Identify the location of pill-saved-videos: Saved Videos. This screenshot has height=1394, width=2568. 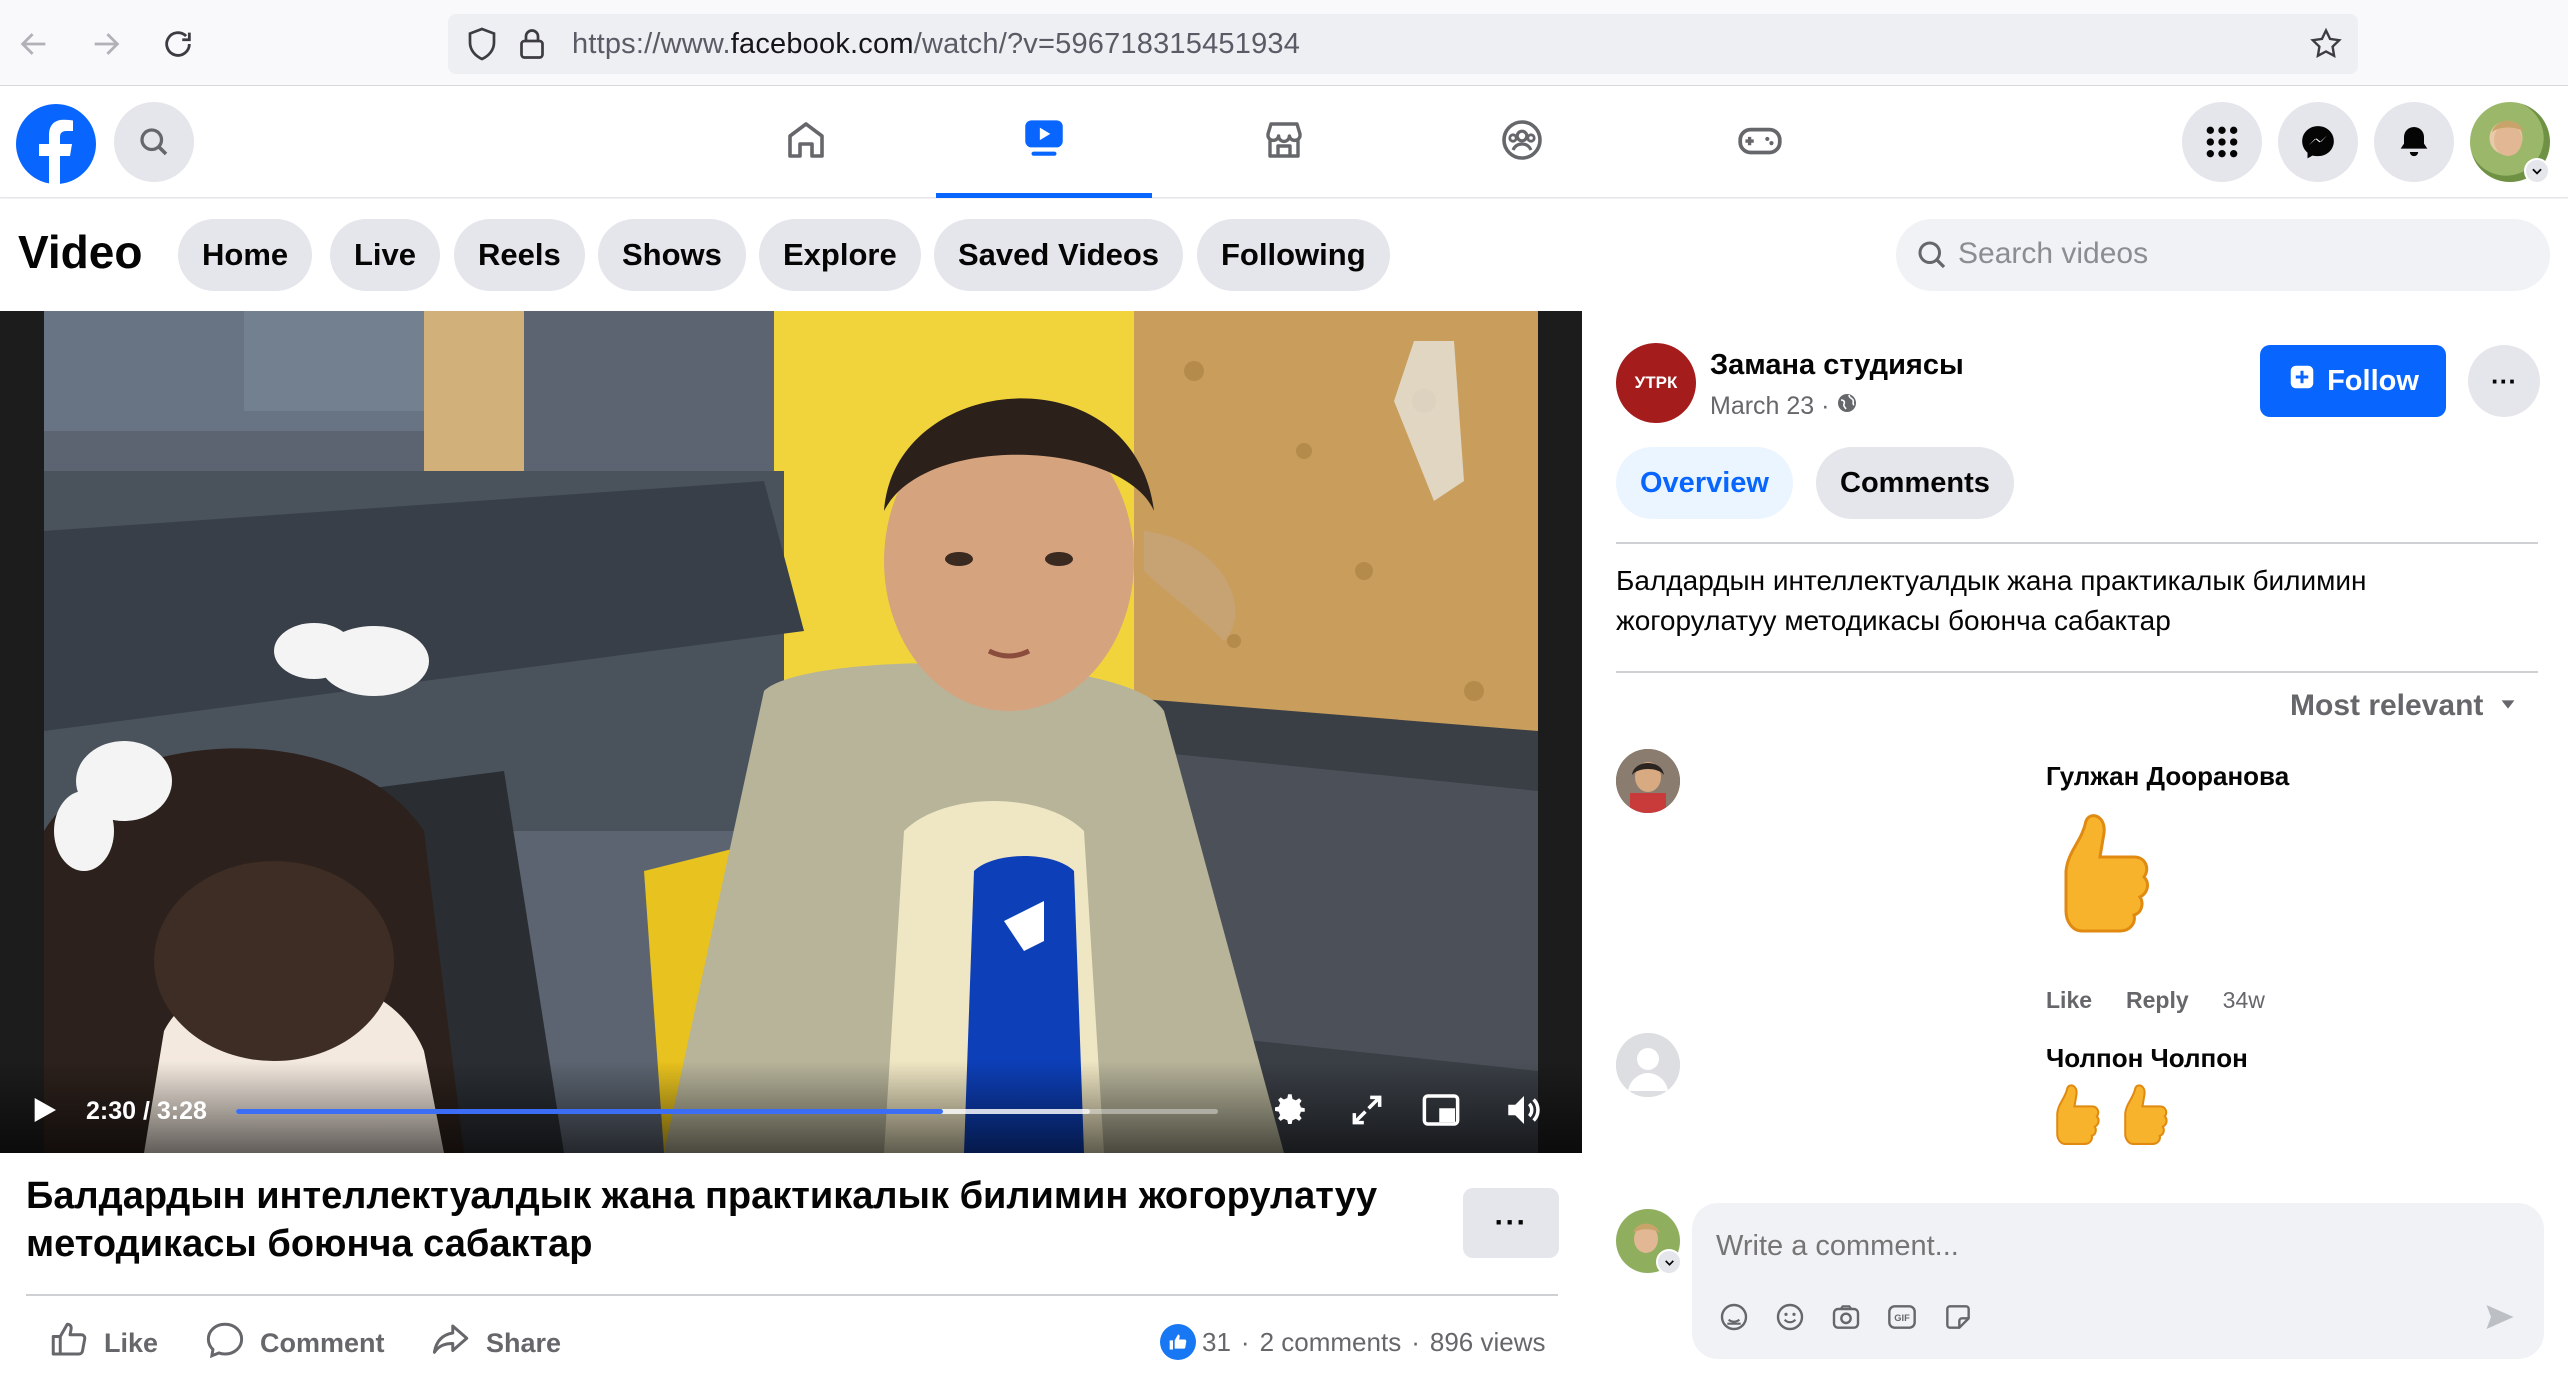
(1059, 255).